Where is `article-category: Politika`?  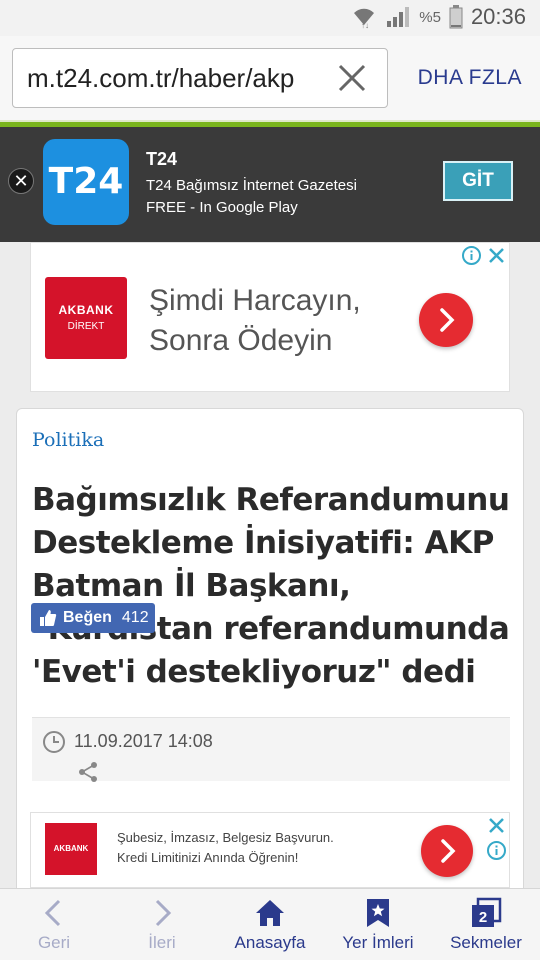 article-category: Politika is located at coordinates (68, 440).